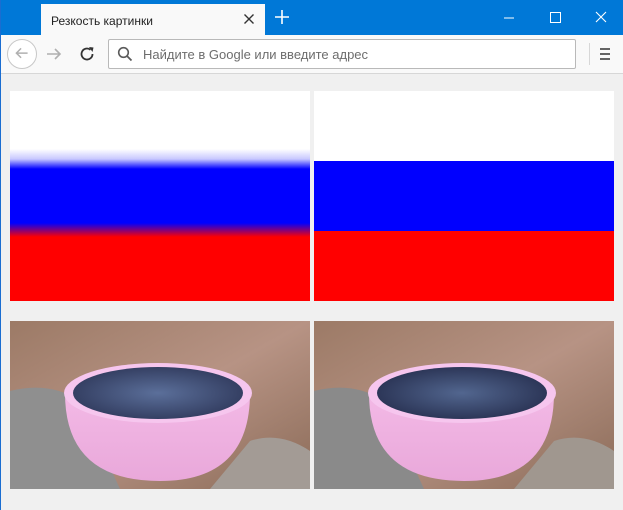 Image resolution: width=623 pixels, height=510 pixels. Describe the element at coordinates (54, 54) in the screenshot. I see `forward-arrow-icon` at that location.